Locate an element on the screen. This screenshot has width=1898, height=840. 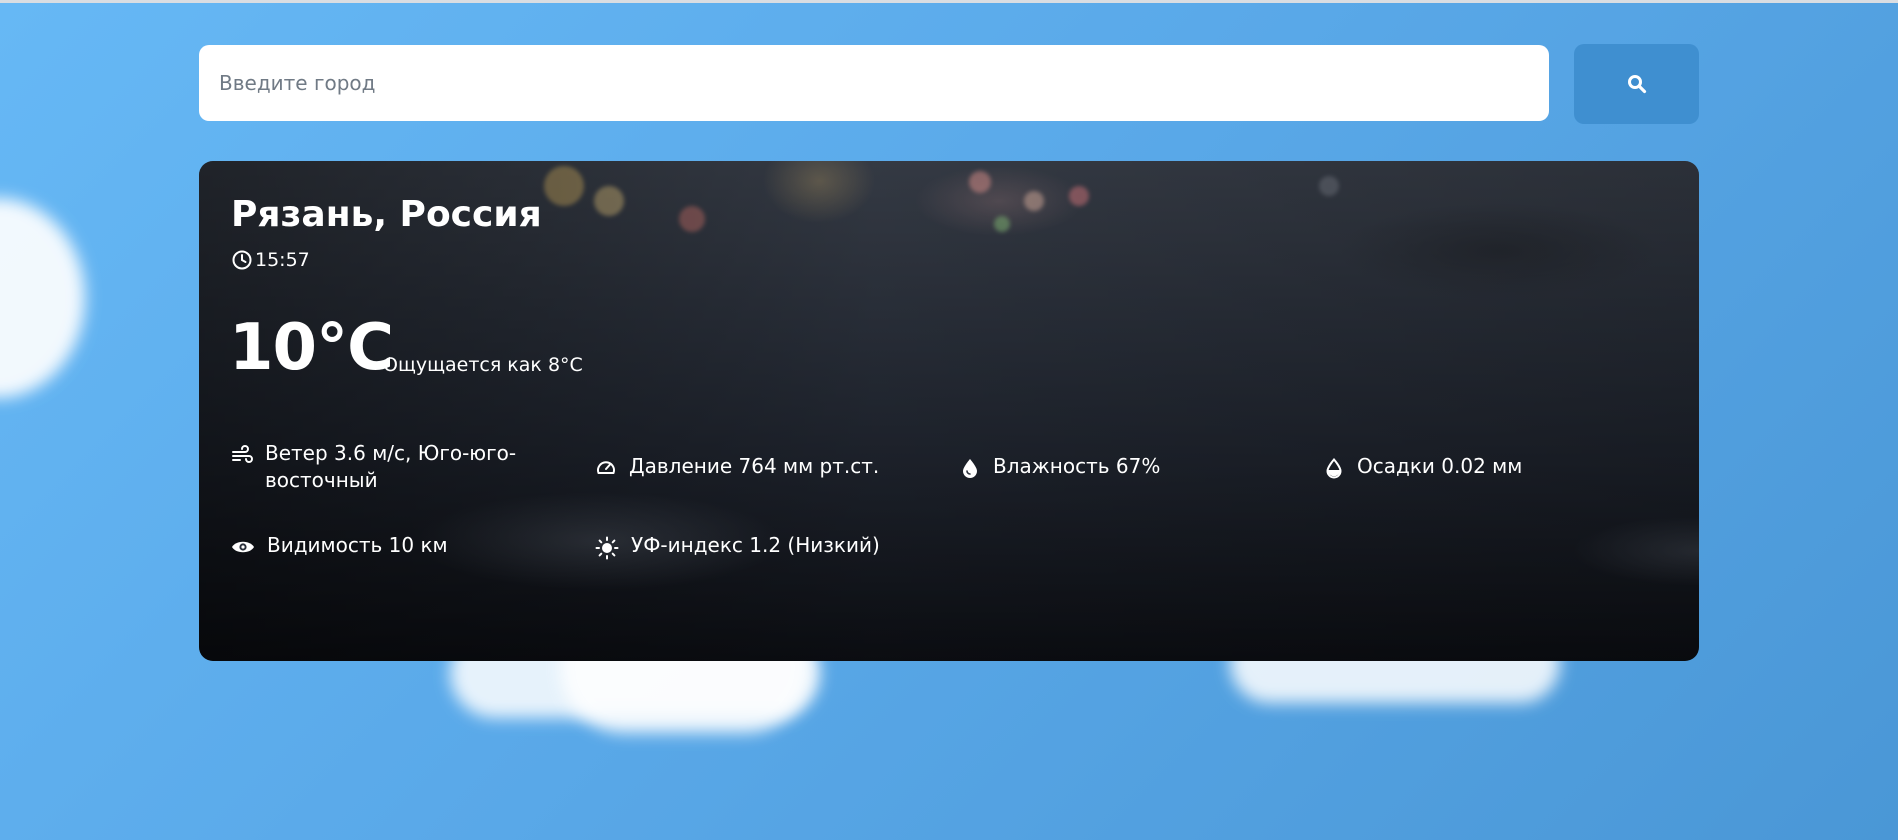
visibility-text: Видимость 10 км is located at coordinates (357, 545).